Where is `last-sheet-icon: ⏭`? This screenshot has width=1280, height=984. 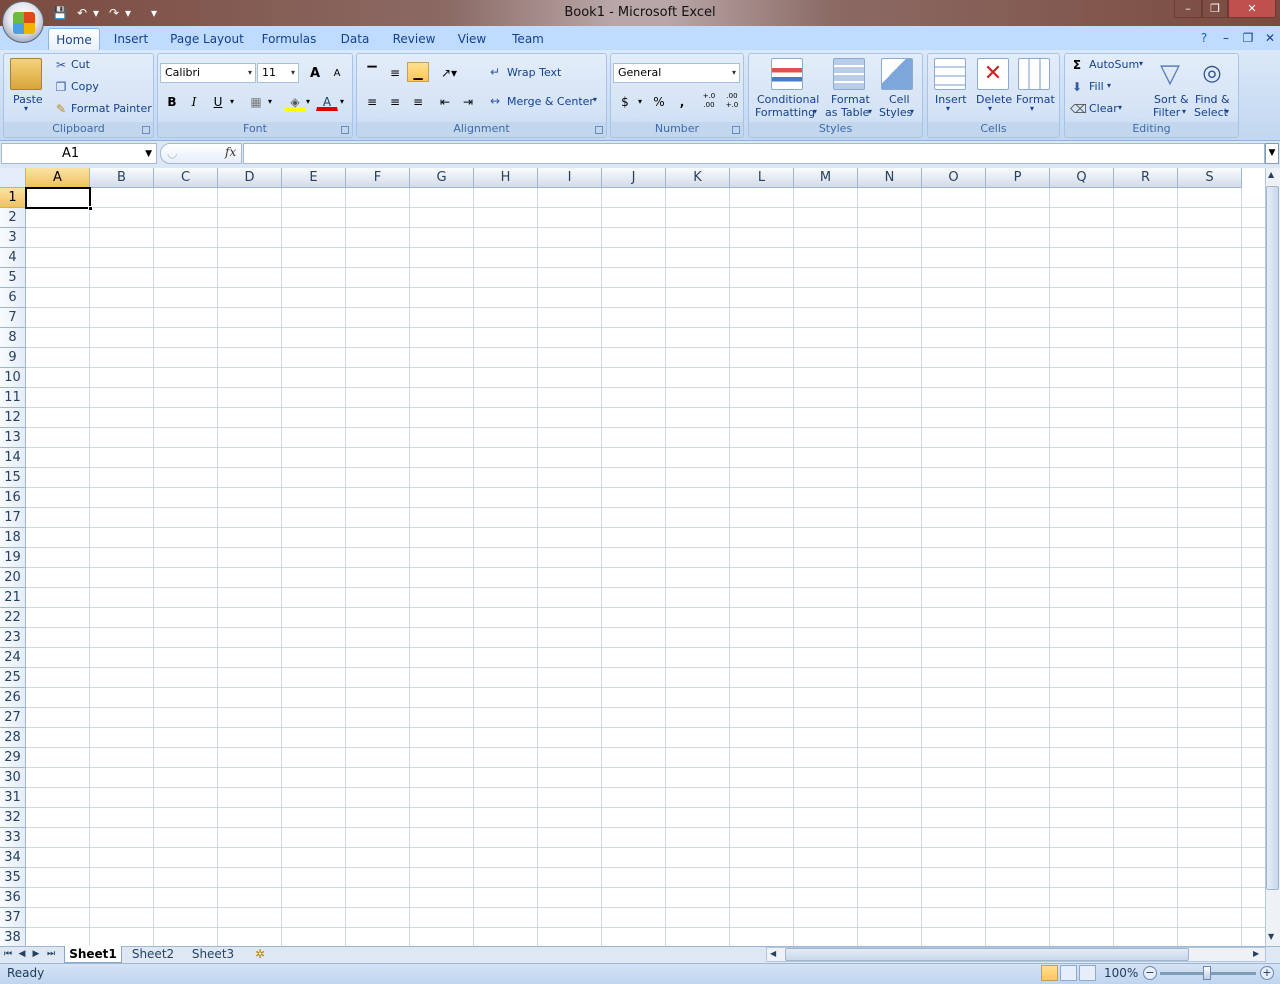 last-sheet-icon: ⏭ is located at coordinates (51, 954).